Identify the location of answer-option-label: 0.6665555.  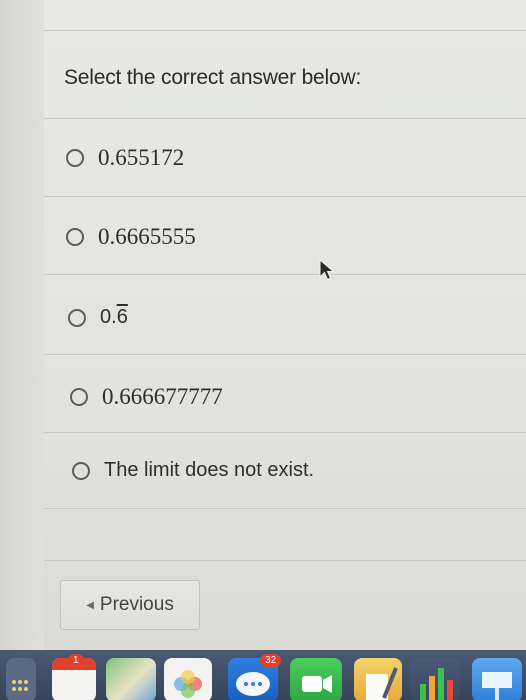
(147, 236).